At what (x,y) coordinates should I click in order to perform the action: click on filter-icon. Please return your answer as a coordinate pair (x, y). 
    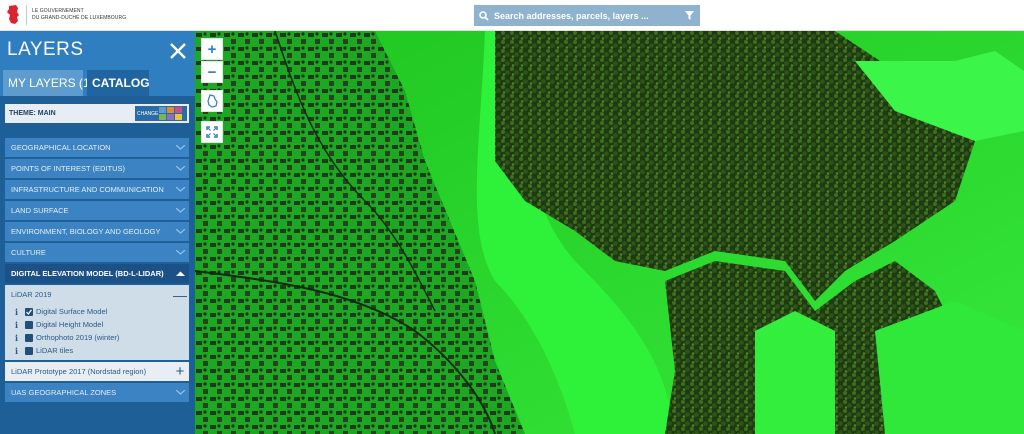
    Looking at the image, I should click on (689, 15).